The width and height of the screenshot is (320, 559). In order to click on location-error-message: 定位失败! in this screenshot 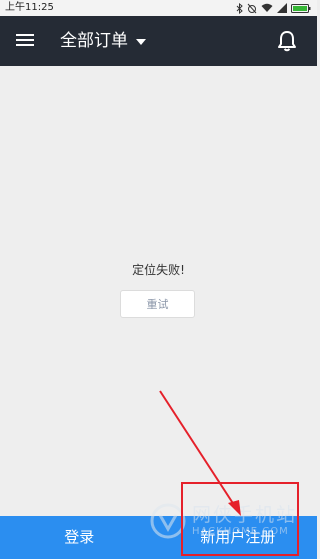, I will do `click(158, 270)`.